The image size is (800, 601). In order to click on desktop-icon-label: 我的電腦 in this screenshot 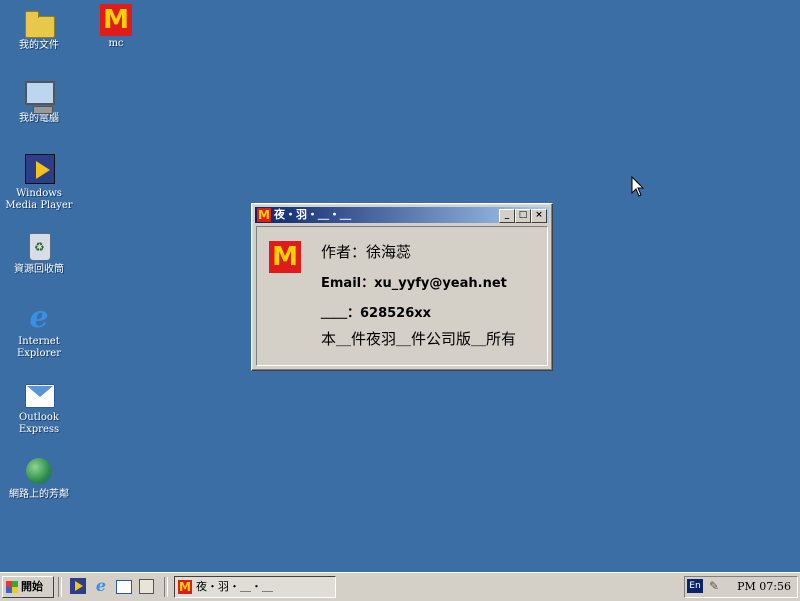, I will do `click(39, 118)`.